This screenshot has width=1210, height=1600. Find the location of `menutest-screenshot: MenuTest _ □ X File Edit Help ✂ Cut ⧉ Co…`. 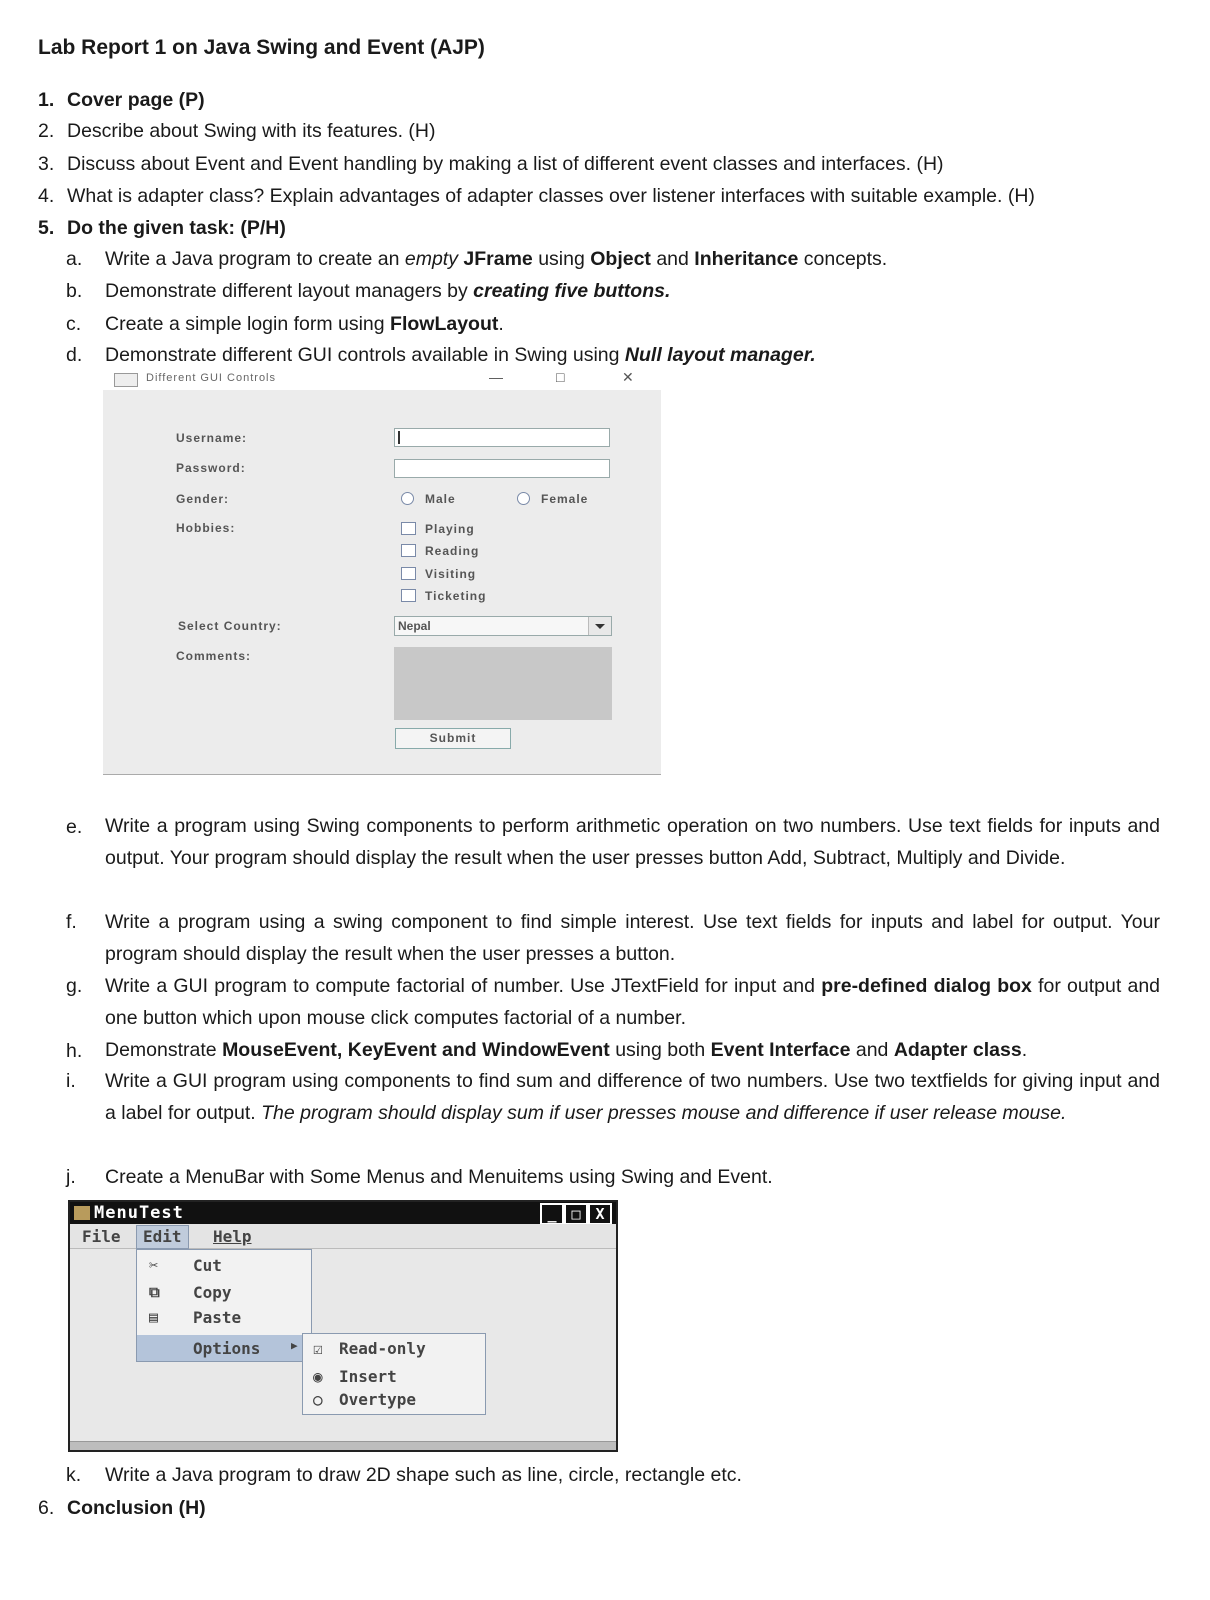

menutest-screenshot: MenuTest _ □ X File Edit Help ✂ Cut ⧉ Co… is located at coordinates (343, 1326).